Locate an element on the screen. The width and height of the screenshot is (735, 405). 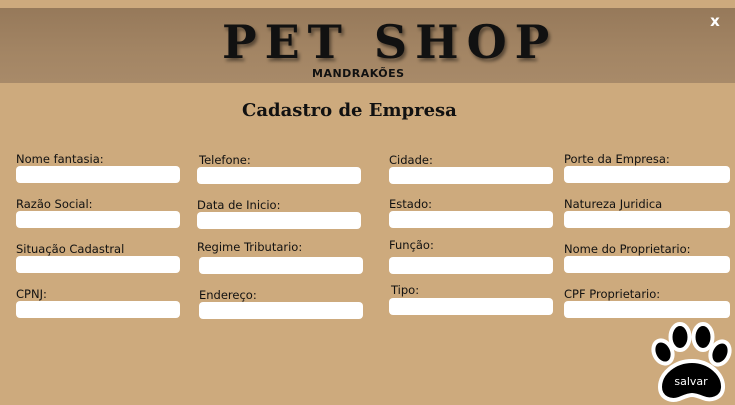
top-strip is located at coordinates (367, 4).